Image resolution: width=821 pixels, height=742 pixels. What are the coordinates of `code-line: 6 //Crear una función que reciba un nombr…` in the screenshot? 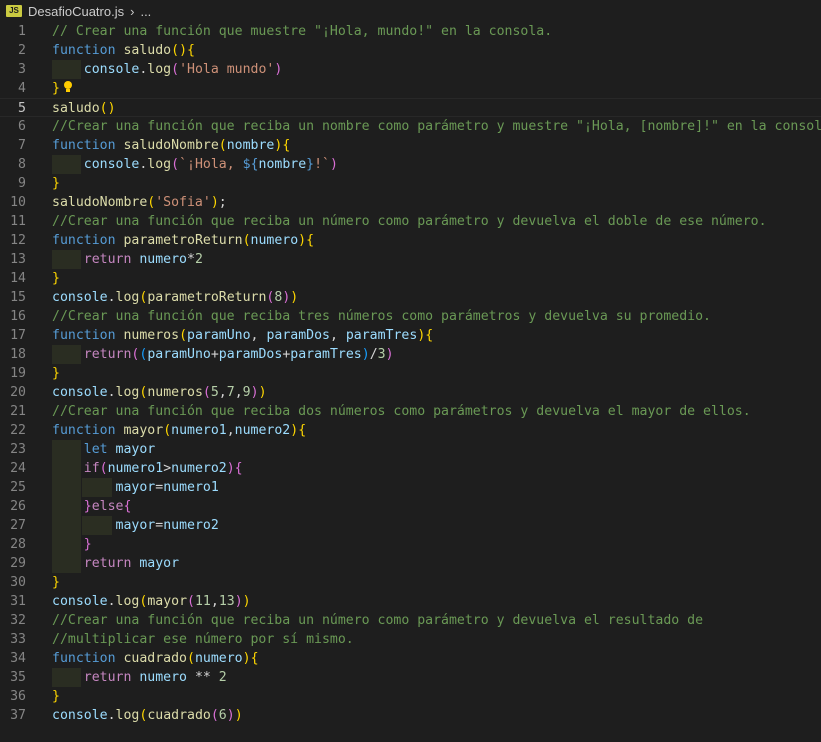 It's located at (410, 126).